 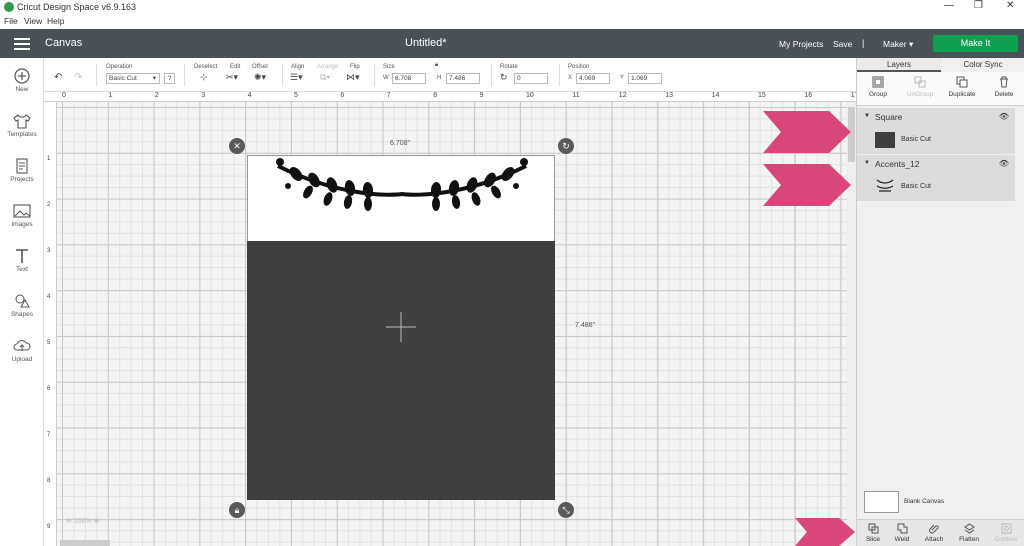 What do you see at coordinates (64, 43) in the screenshot?
I see `page-title: Canvas` at bounding box center [64, 43].